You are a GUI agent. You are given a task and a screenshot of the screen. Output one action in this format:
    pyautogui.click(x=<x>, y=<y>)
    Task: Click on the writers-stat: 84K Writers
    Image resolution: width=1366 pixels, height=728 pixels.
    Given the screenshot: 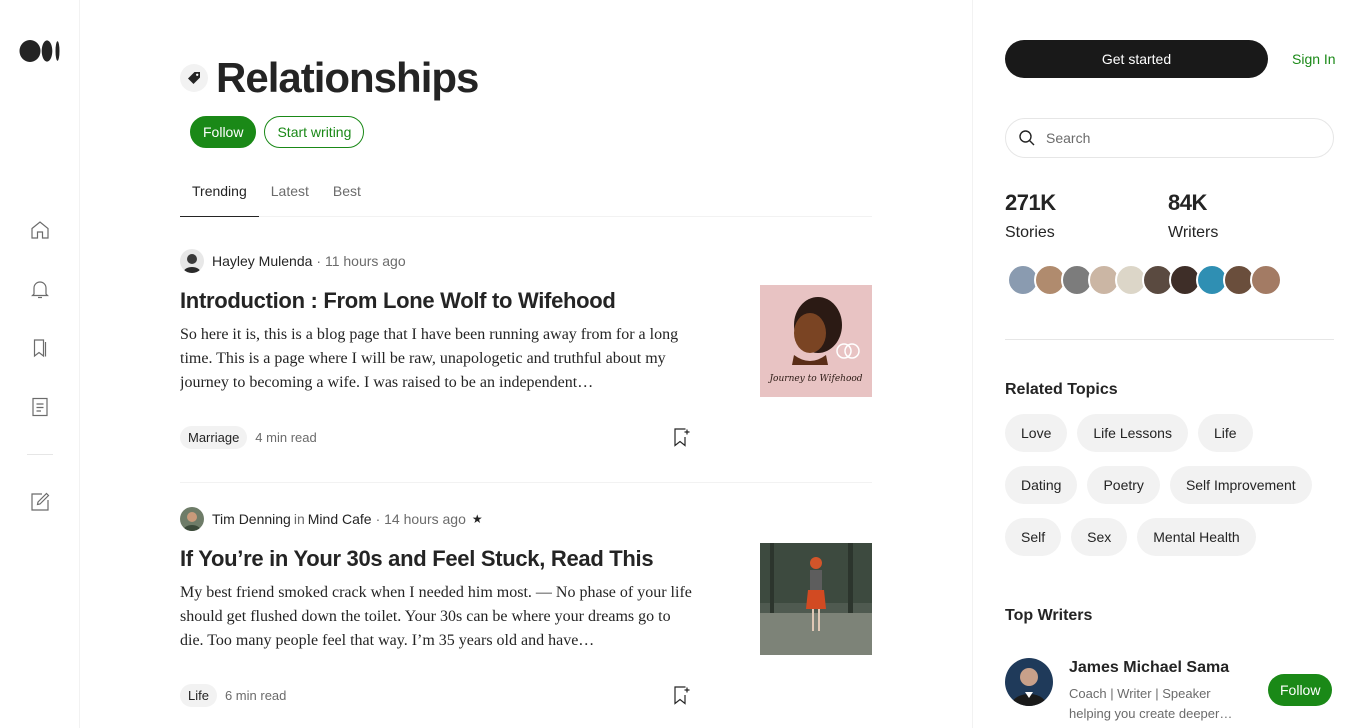 What is the action you would take?
    pyautogui.click(x=1193, y=216)
    